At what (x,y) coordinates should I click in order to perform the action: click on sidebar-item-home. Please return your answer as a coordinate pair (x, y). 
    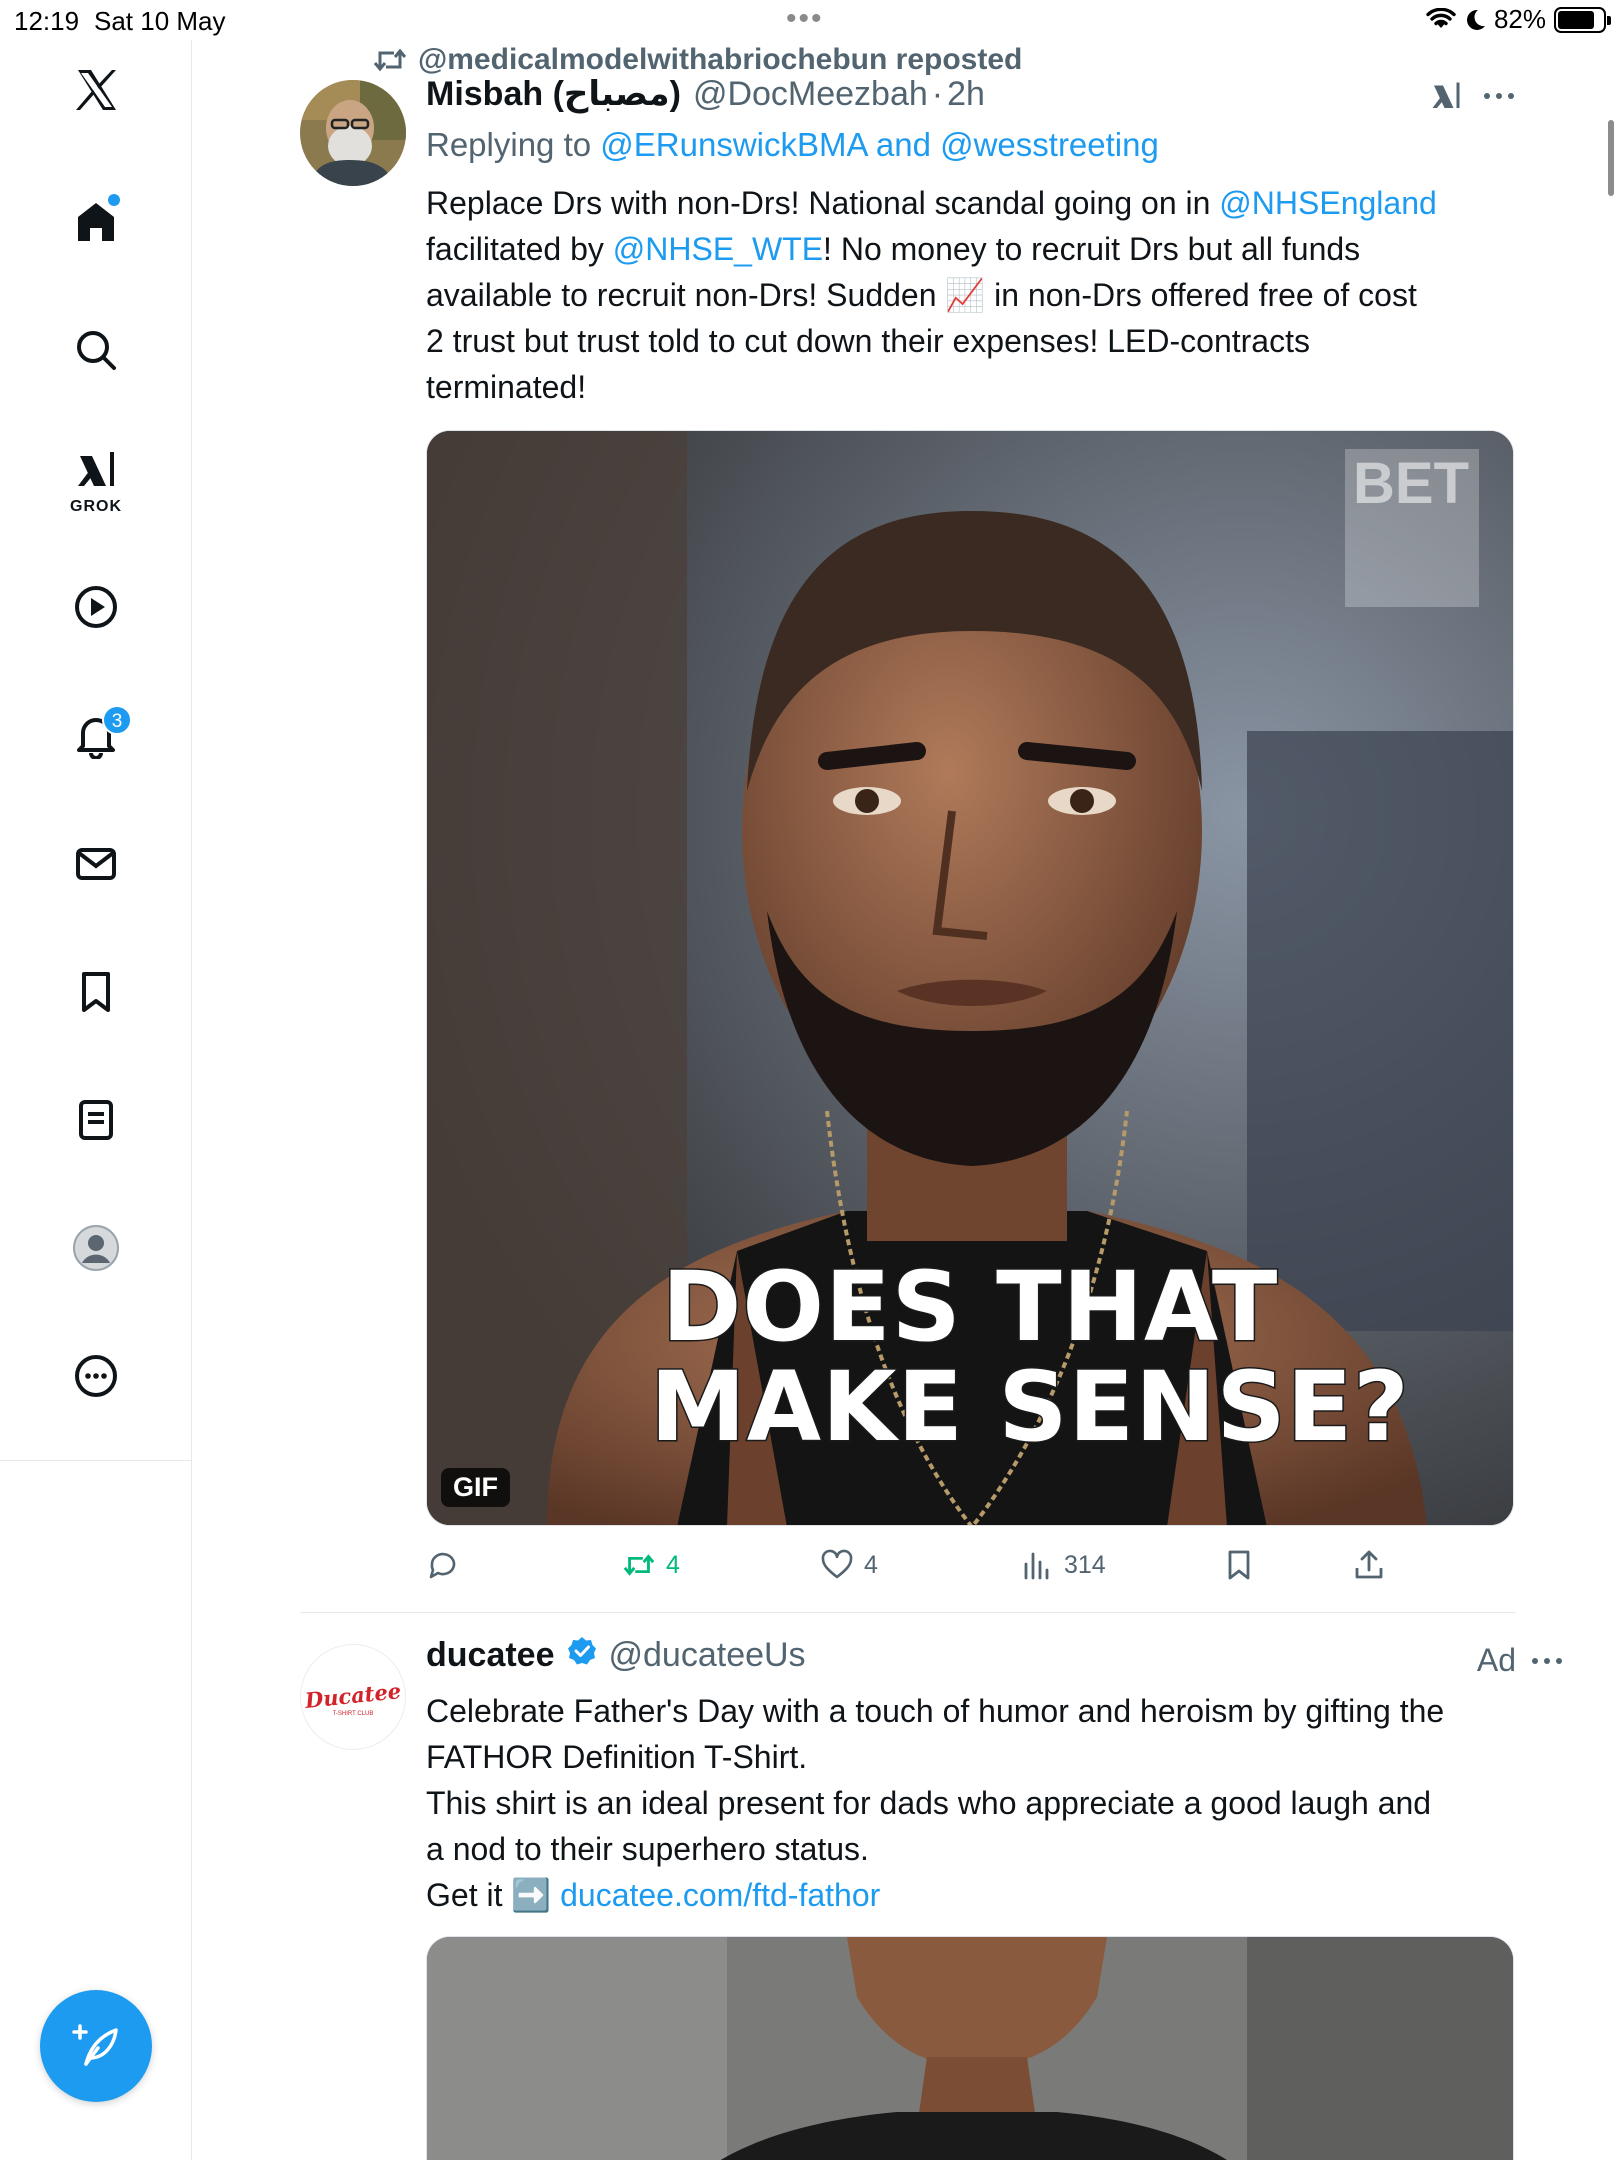
    Looking at the image, I should click on (96, 222).